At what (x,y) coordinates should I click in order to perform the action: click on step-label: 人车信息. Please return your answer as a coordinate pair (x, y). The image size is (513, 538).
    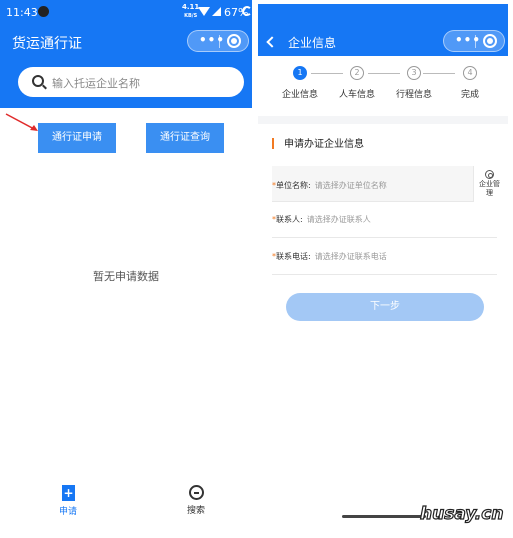
    Looking at the image, I should click on (356, 95).